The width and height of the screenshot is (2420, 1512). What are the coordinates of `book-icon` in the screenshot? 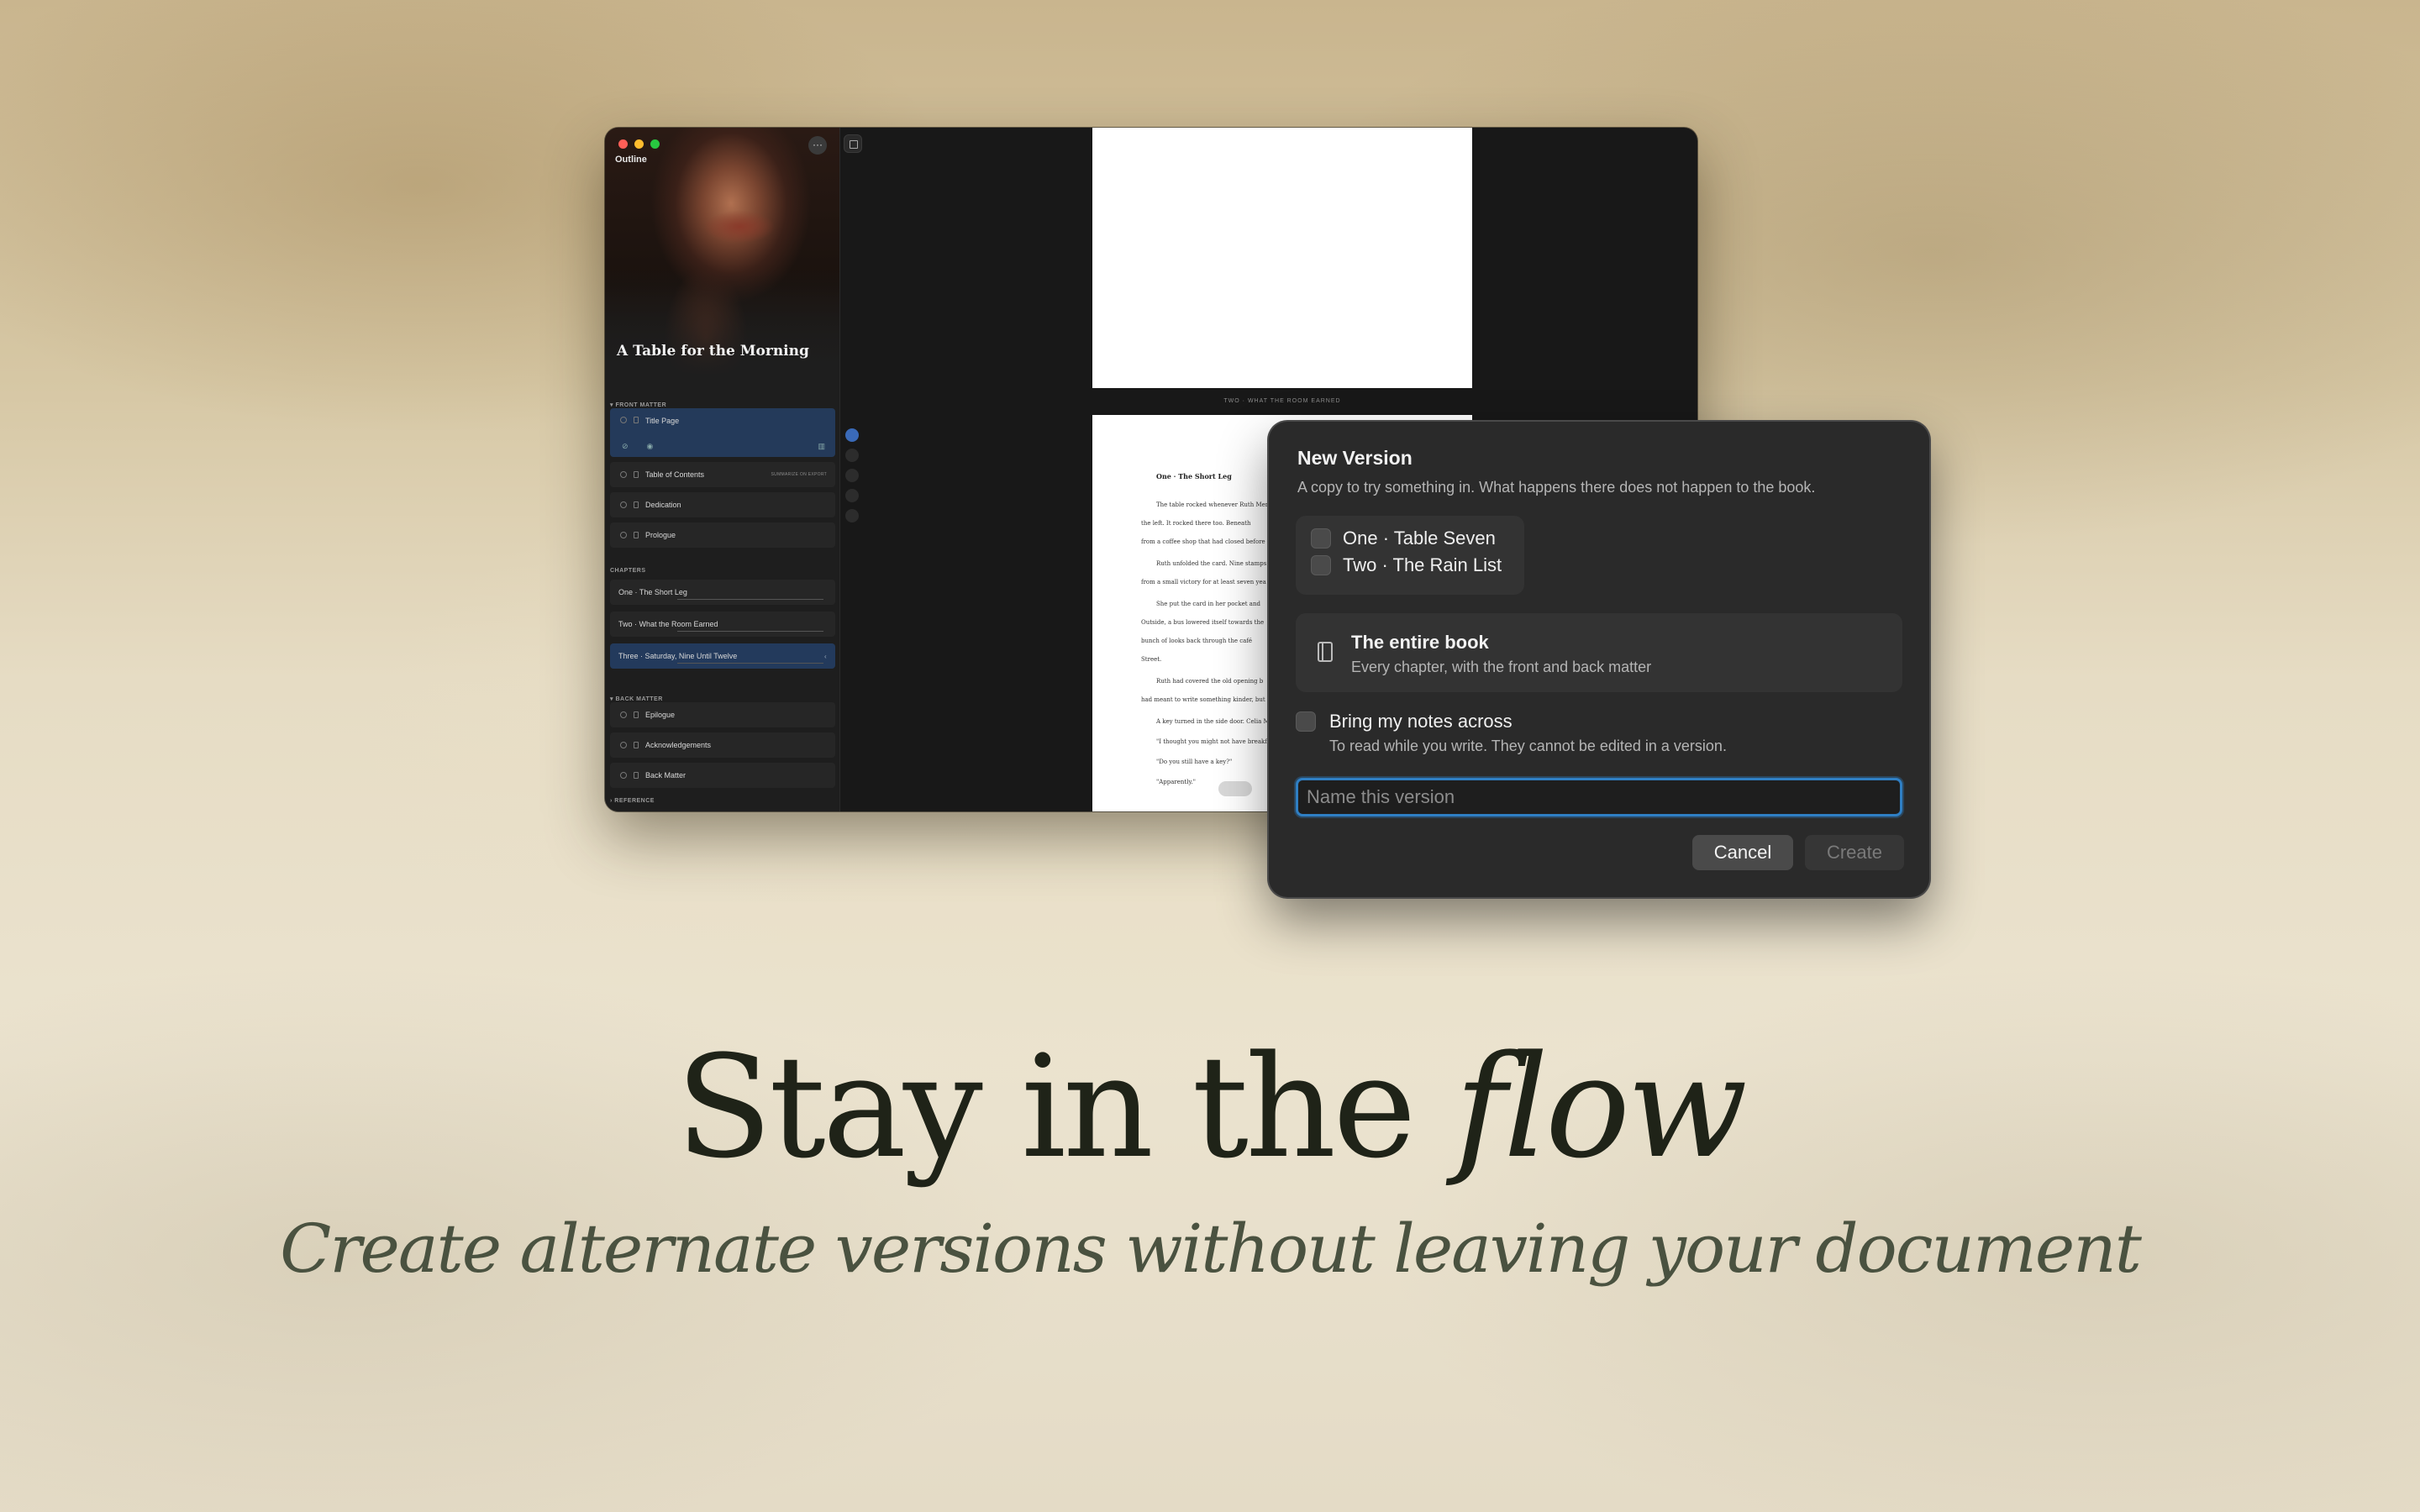 It's located at (1325, 652).